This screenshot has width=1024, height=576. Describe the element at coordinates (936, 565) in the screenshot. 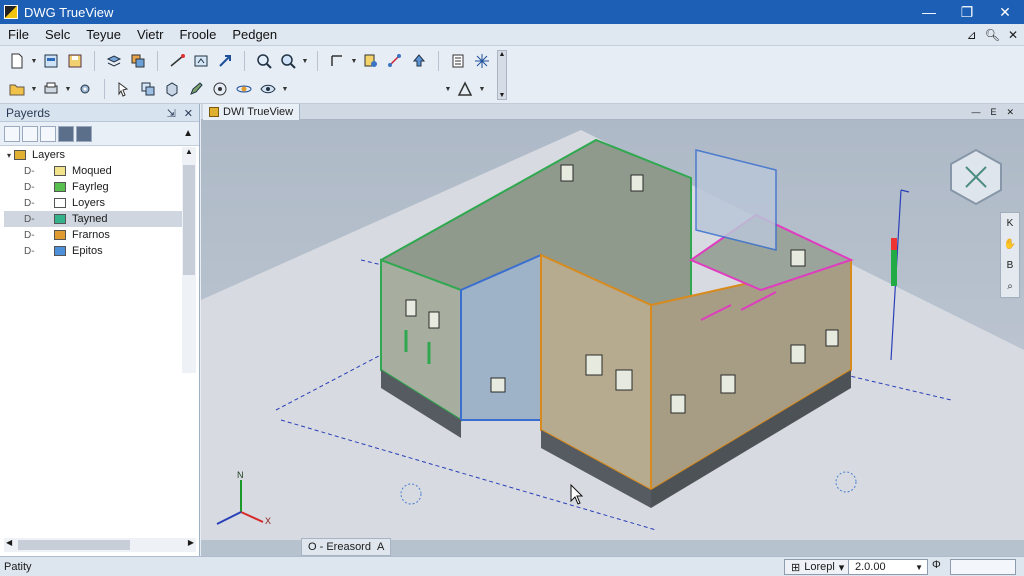

I see `status-extra-icon: Φ` at that location.